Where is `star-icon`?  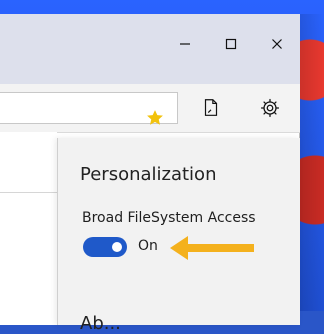 star-icon is located at coordinates (155, 117).